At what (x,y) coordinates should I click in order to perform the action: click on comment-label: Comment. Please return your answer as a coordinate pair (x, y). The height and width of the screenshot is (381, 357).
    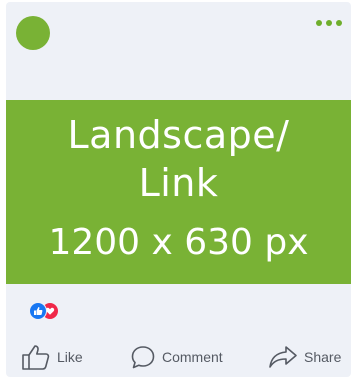
    Looking at the image, I should click on (192, 357).